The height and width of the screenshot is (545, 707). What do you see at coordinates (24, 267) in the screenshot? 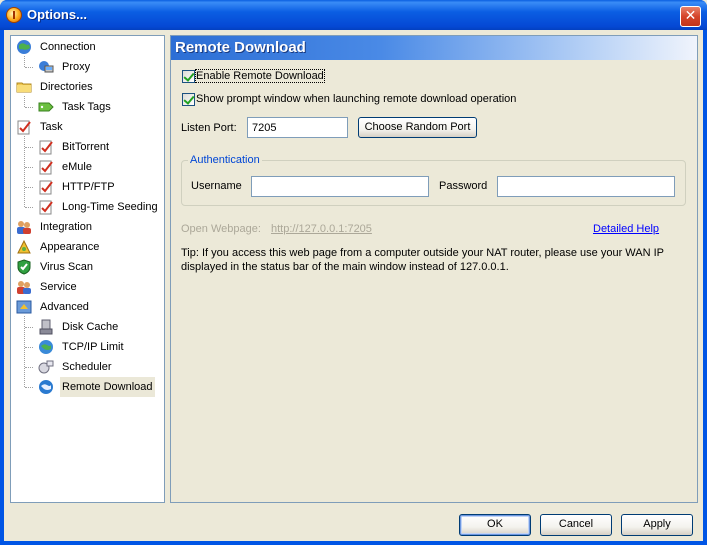
I see `shield-icon` at bounding box center [24, 267].